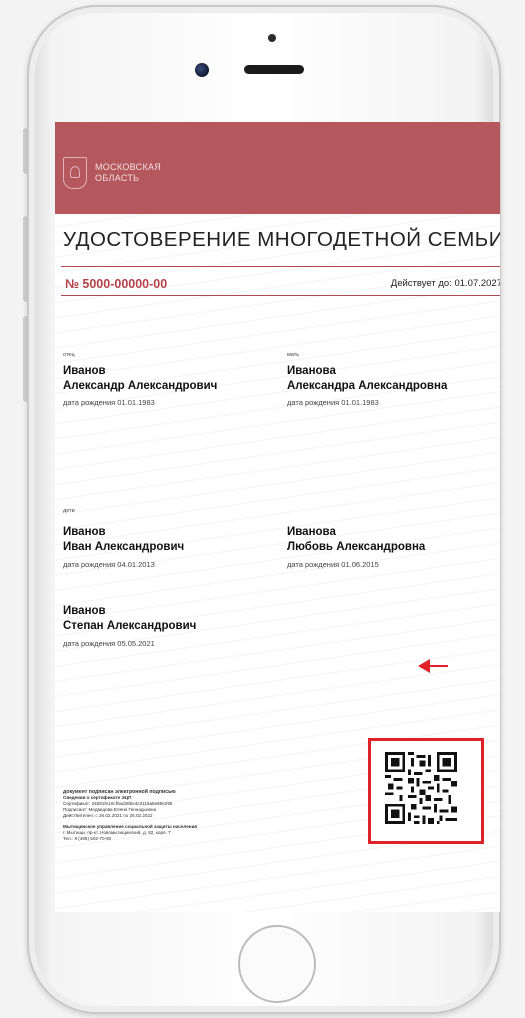 The height and width of the screenshot is (1018, 525). I want to click on qr-highlight-box, so click(426, 791).